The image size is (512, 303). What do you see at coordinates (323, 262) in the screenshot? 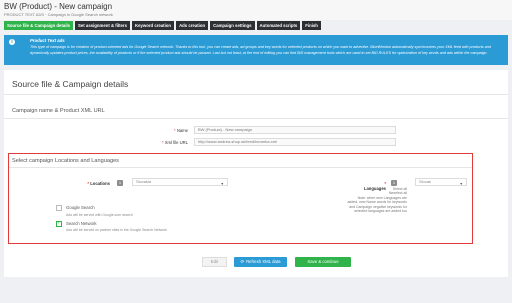
I see `save-continue-button: Save & continue` at bounding box center [323, 262].